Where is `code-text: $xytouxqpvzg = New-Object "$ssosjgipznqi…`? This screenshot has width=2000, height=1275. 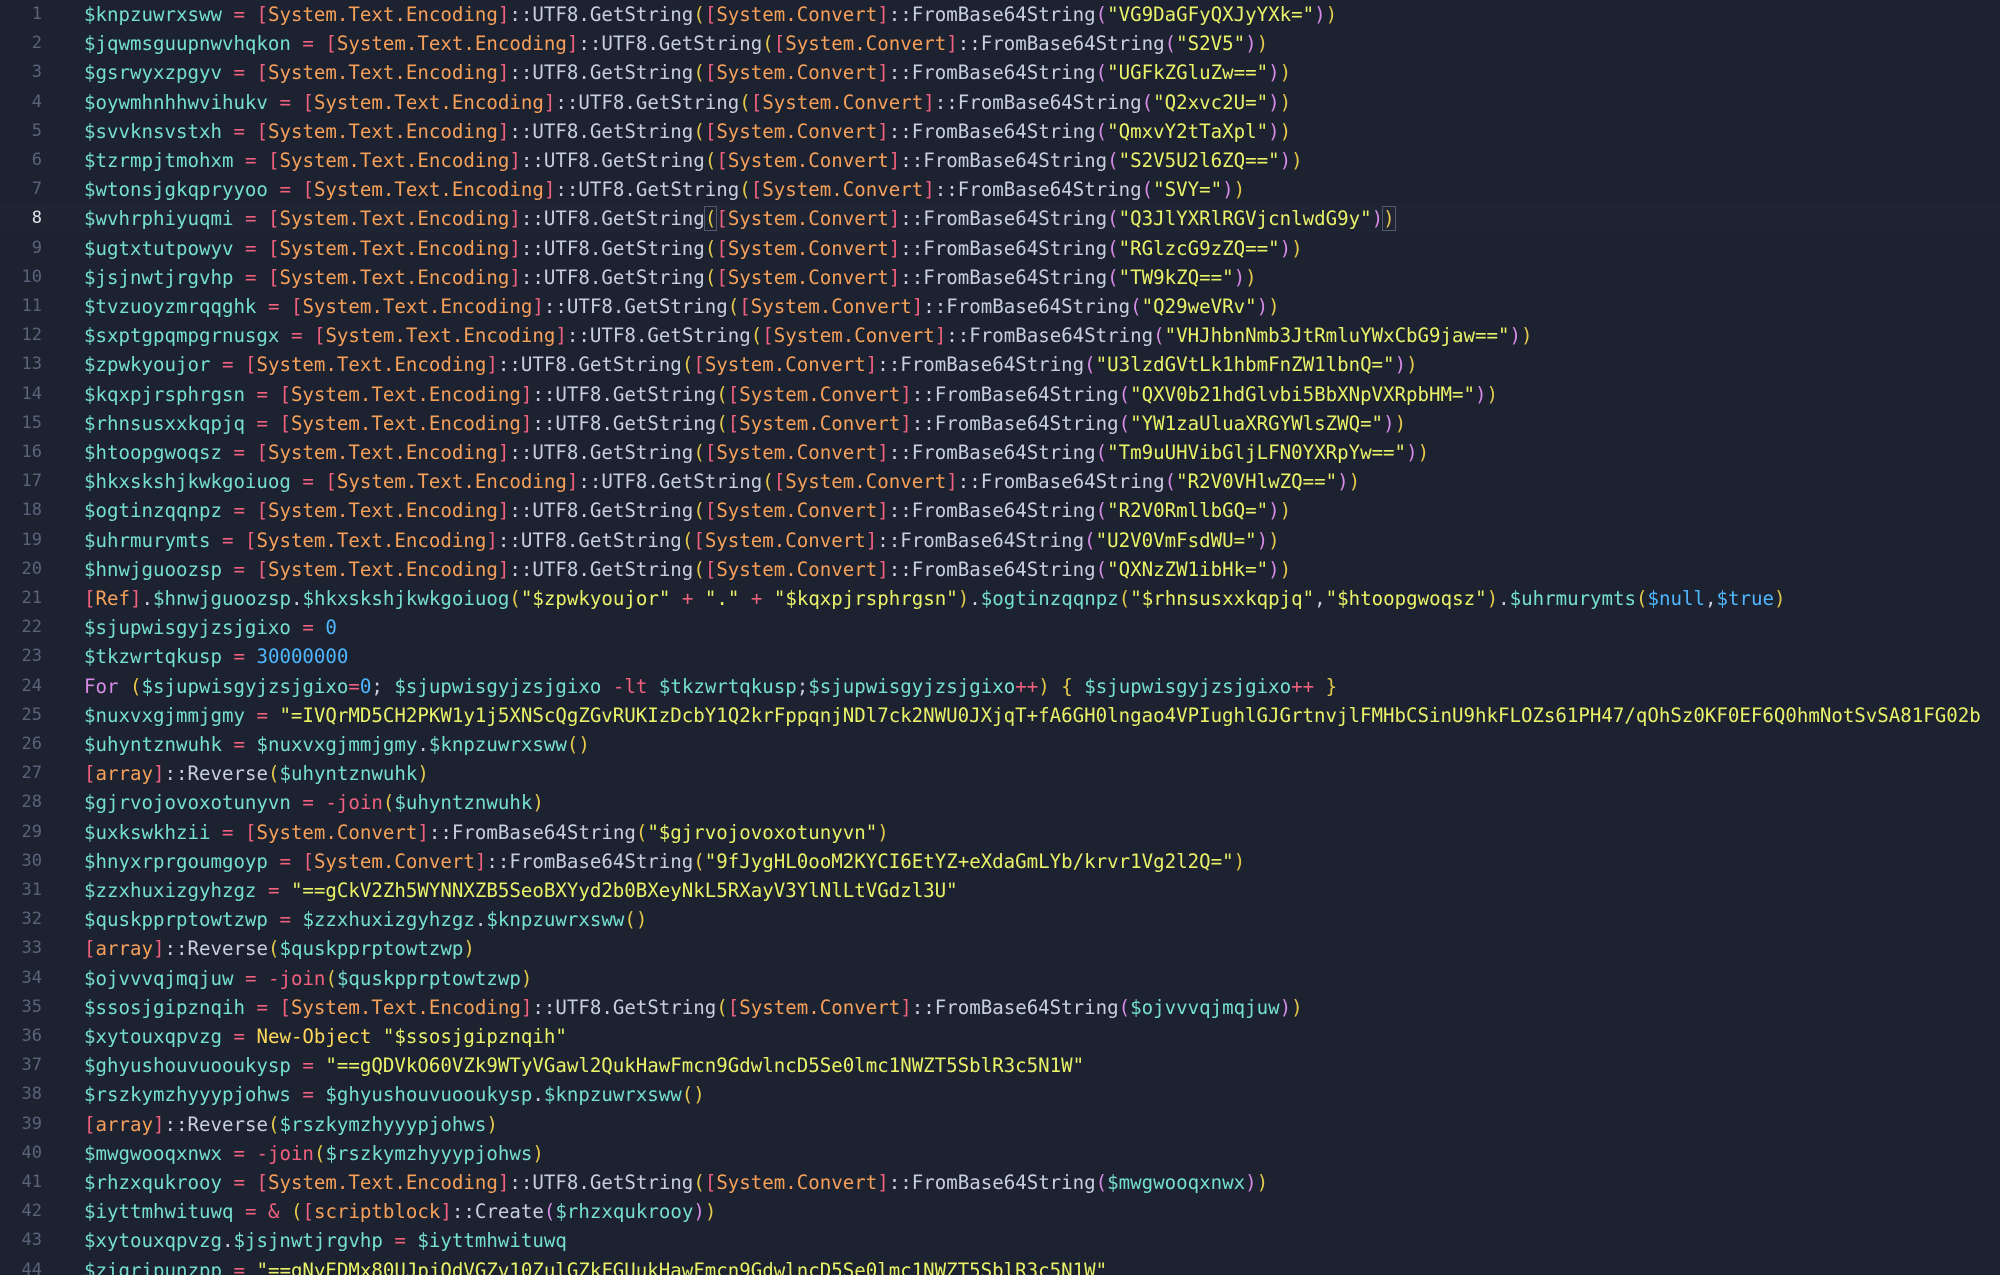 code-text: $xytouxqpvzg = New-Object "$ssosjgipznqi… is located at coordinates (325, 1036).